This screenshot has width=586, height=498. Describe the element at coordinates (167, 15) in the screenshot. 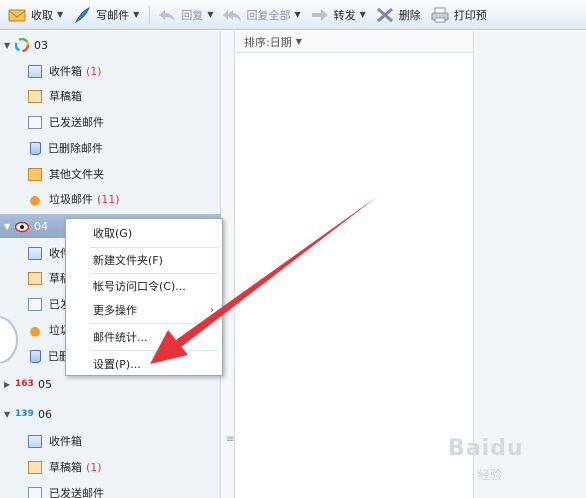

I see `reply-arrow-icon` at that location.